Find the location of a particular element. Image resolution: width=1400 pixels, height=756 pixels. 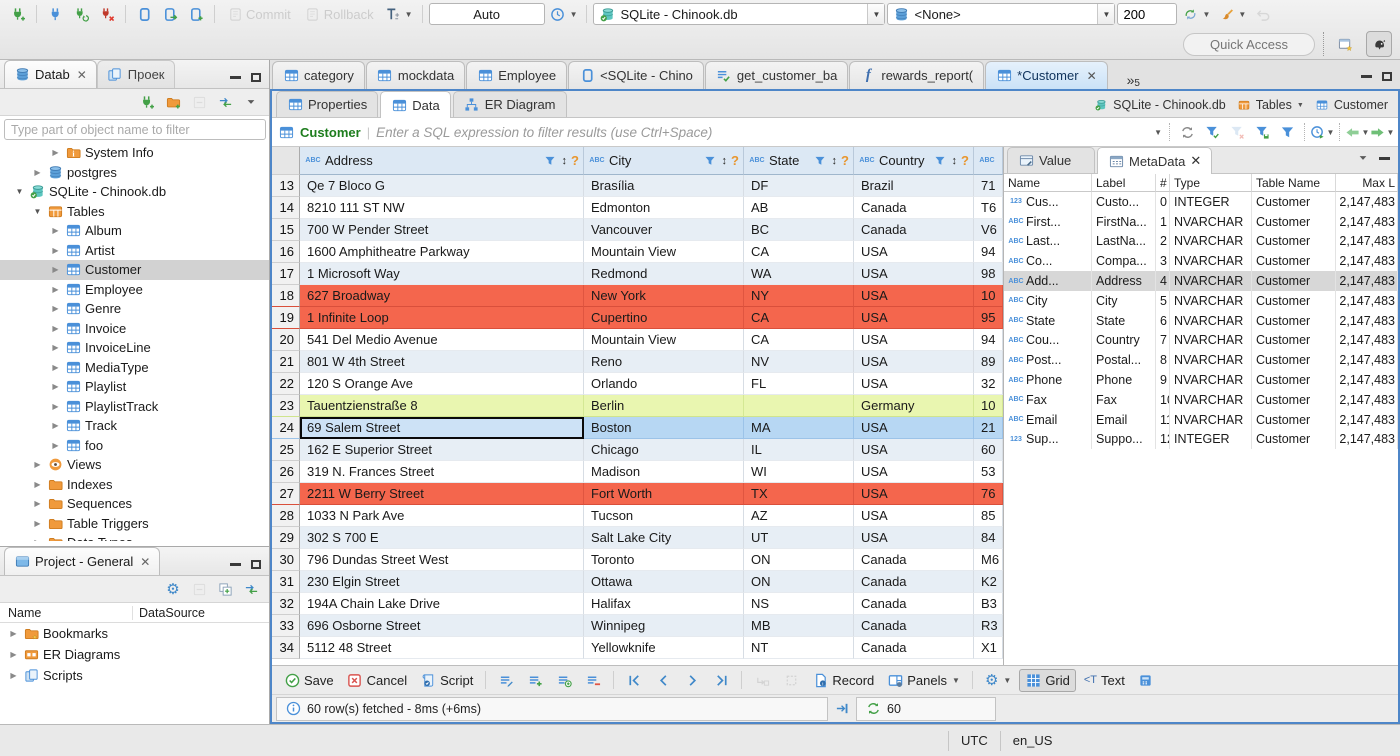

grid-cell: CA is located at coordinates (799, 340).